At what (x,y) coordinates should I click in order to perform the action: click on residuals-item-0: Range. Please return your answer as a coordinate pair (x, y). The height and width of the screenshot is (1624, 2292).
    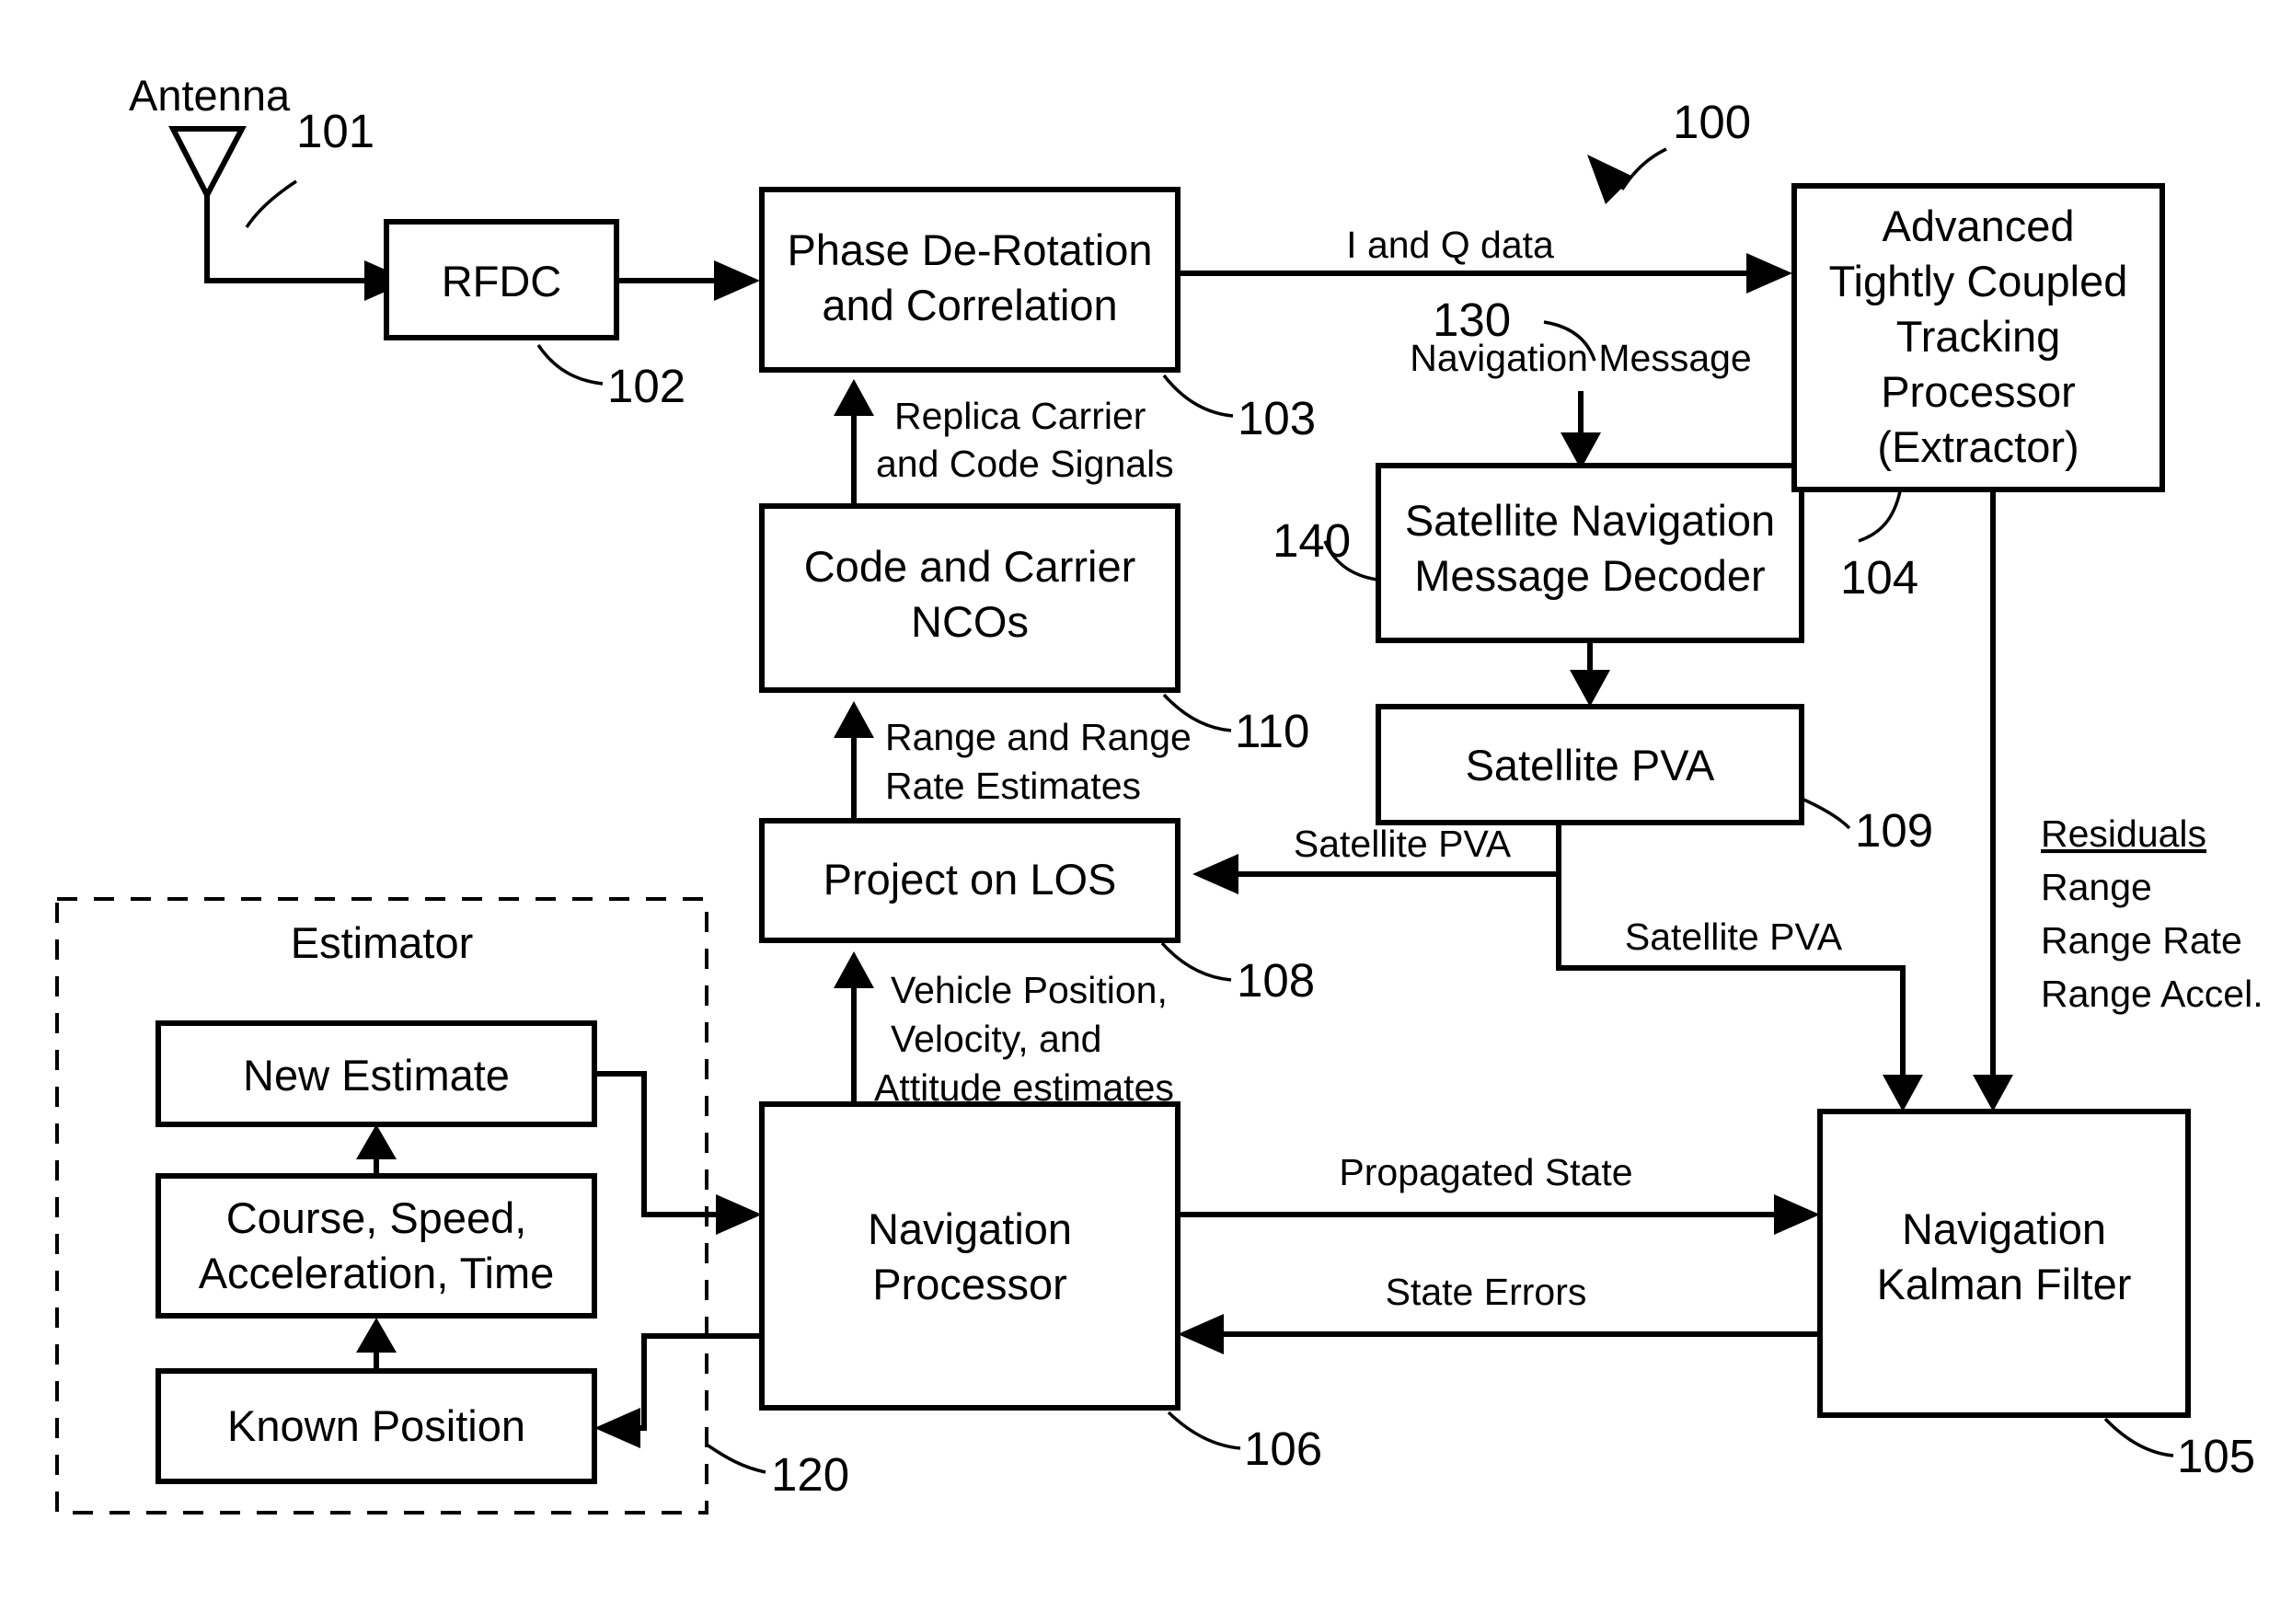
    Looking at the image, I should click on (2096, 887).